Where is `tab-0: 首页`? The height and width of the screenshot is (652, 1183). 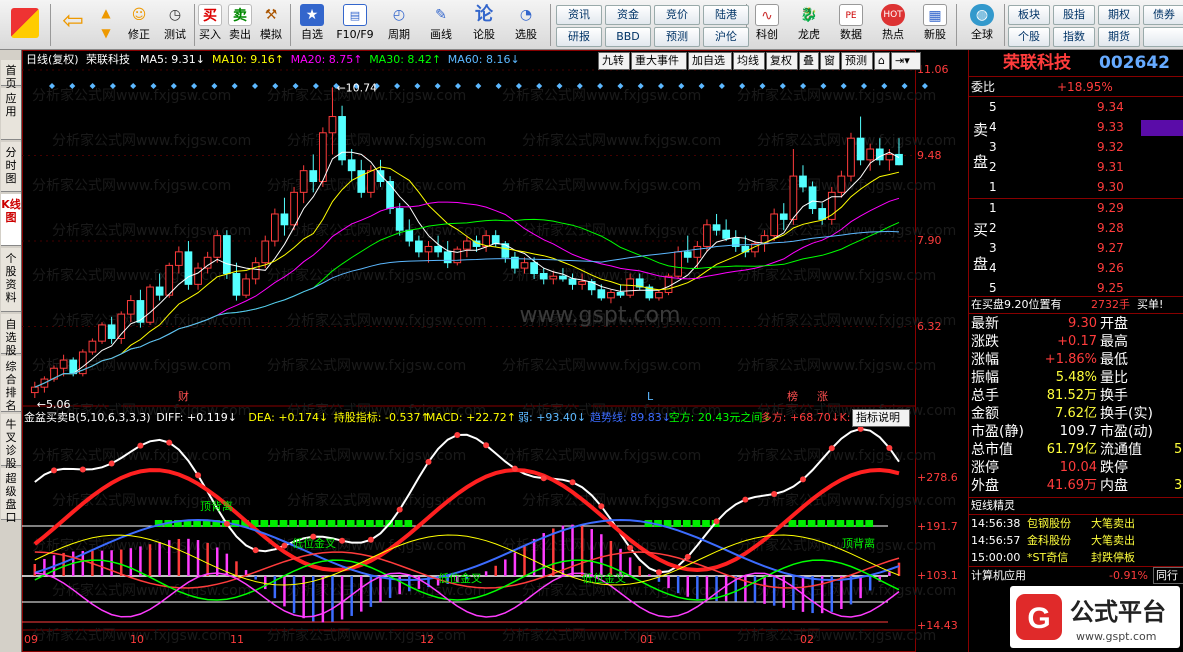
tab-0: 首页 is located at coordinates (11, 75).